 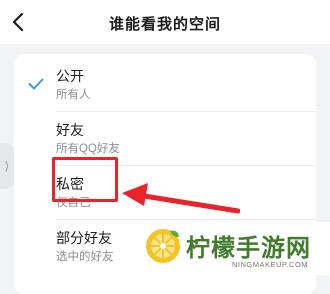 I want to click on option-label: 公开, so click(x=70, y=76).